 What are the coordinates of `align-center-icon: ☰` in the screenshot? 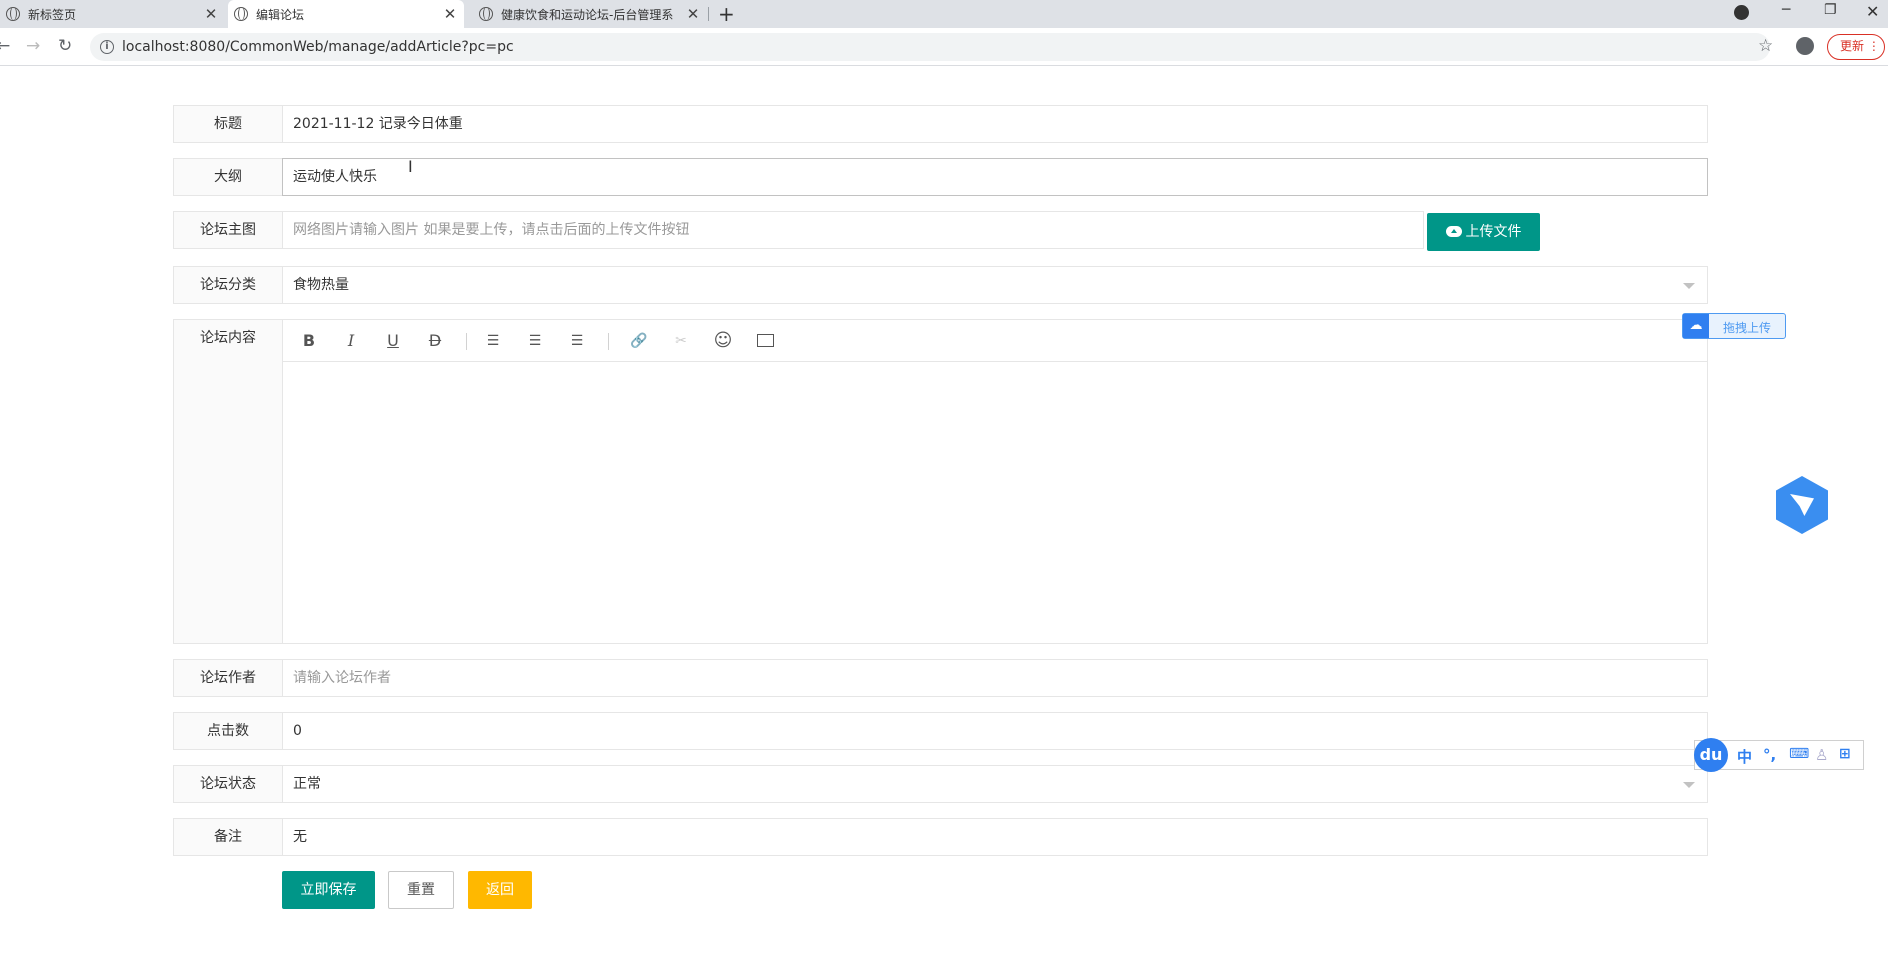 It's located at (535, 341).